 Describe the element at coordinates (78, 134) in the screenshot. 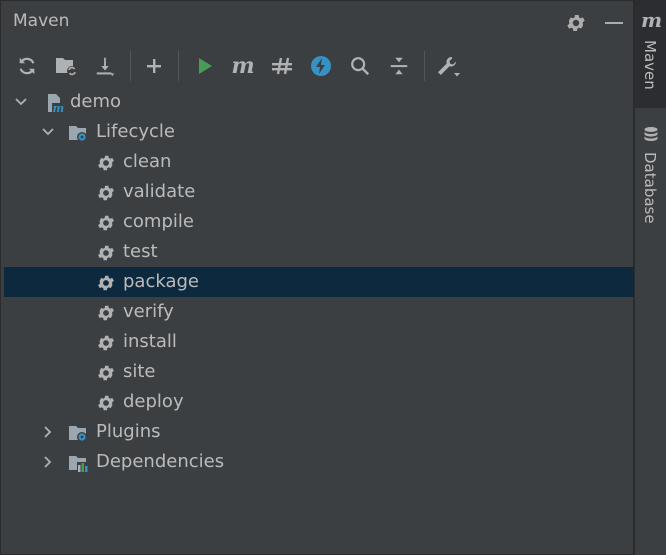

I see `lifecycle-folder-icon` at that location.